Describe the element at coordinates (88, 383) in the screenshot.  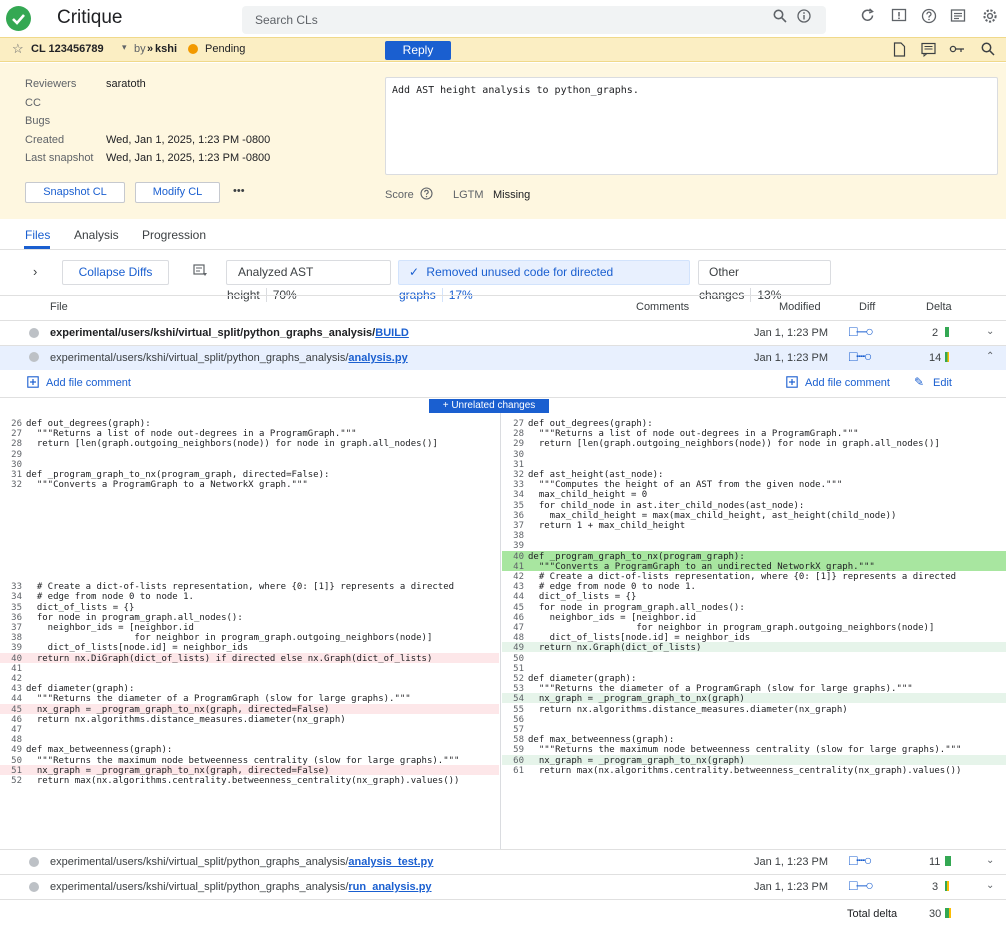
I see `add-file-comment-left: Add file comment` at that location.